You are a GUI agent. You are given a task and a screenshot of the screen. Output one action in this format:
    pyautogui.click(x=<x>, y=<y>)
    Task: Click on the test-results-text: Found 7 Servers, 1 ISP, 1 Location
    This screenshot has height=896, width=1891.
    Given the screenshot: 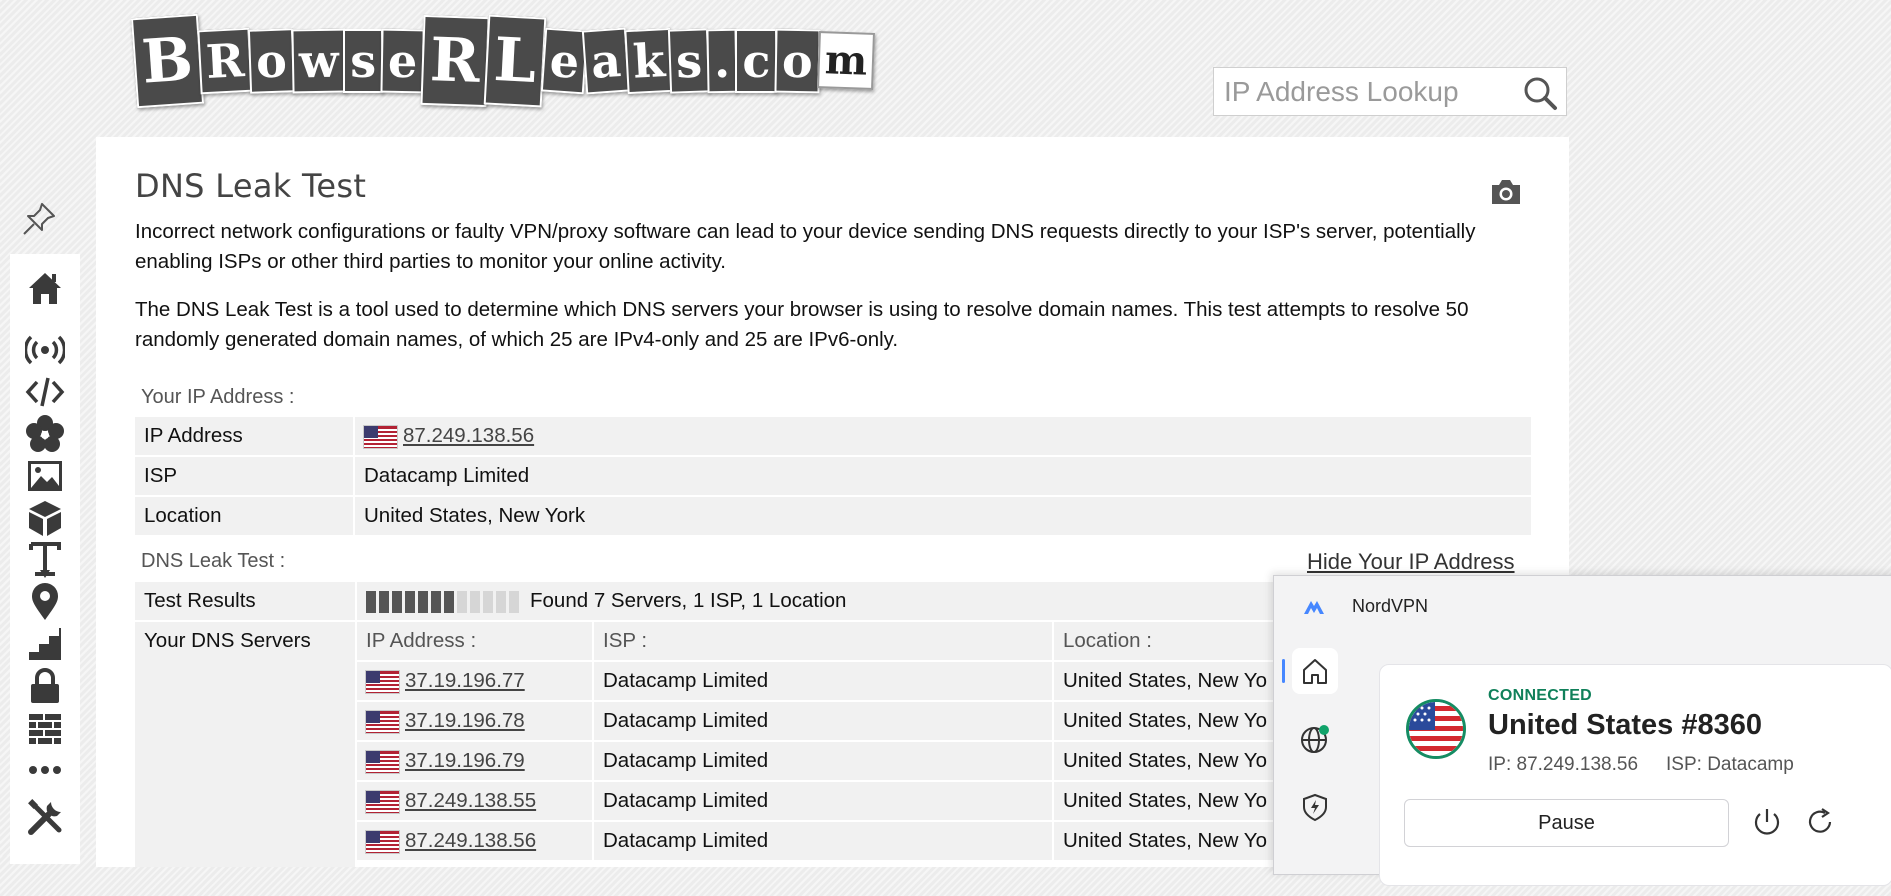 What is the action you would take?
    pyautogui.click(x=688, y=600)
    